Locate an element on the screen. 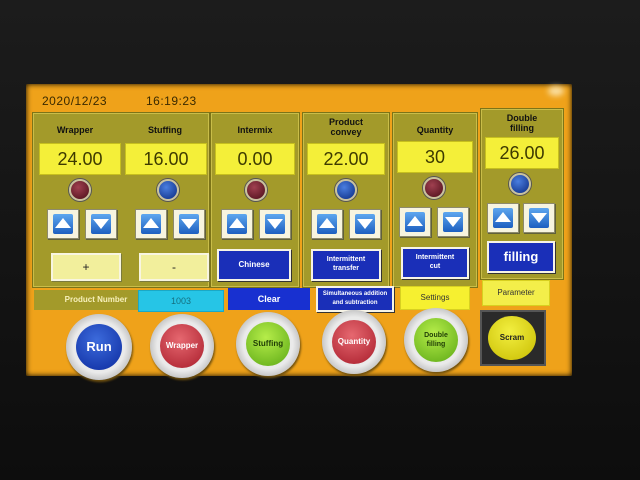 Image resolution: width=640 pixels, height=480 pixels. wrapper-action-label: Wrapper is located at coordinates (182, 346).